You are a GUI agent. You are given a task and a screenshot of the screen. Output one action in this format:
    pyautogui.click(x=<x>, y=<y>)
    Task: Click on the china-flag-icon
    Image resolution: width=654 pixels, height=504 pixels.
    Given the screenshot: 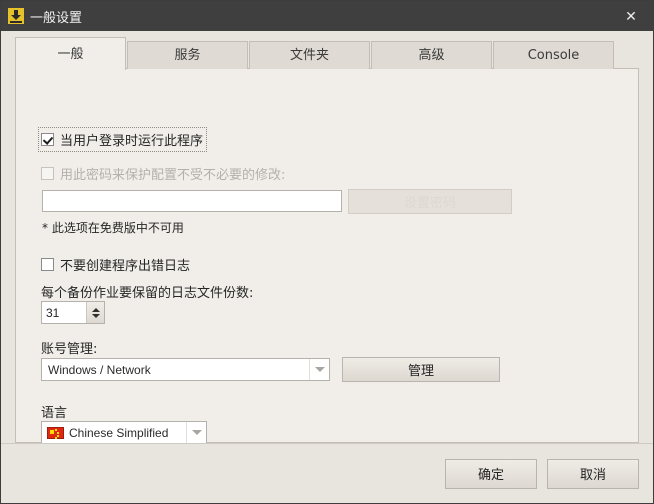 What is the action you would take?
    pyautogui.click(x=55, y=432)
    